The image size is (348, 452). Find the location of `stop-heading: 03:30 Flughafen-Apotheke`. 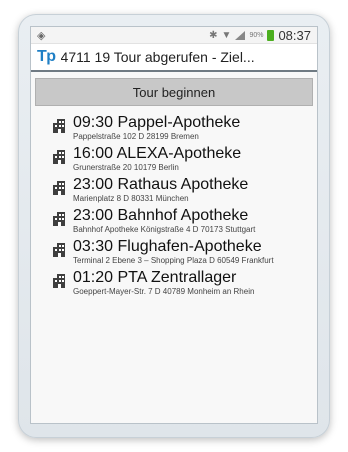

stop-heading: 03:30 Flughafen-Apotheke is located at coordinates (192, 246).